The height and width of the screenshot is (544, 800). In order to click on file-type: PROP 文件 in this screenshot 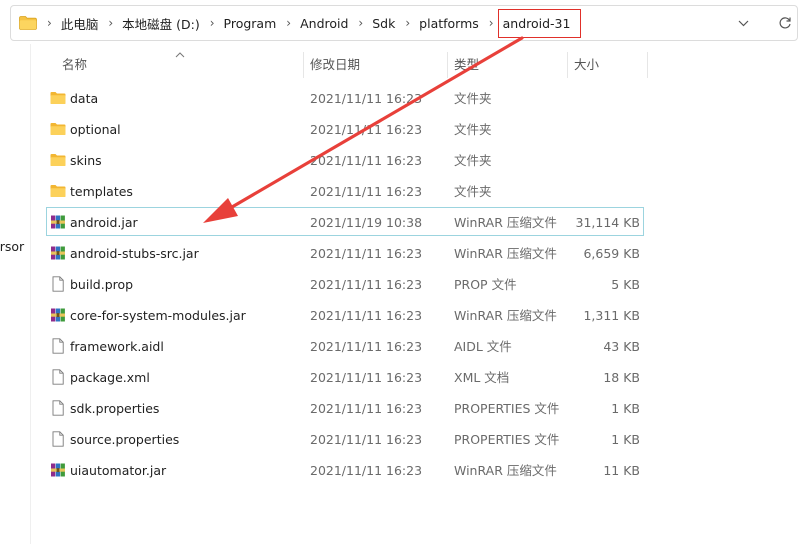, I will do `click(485, 284)`.